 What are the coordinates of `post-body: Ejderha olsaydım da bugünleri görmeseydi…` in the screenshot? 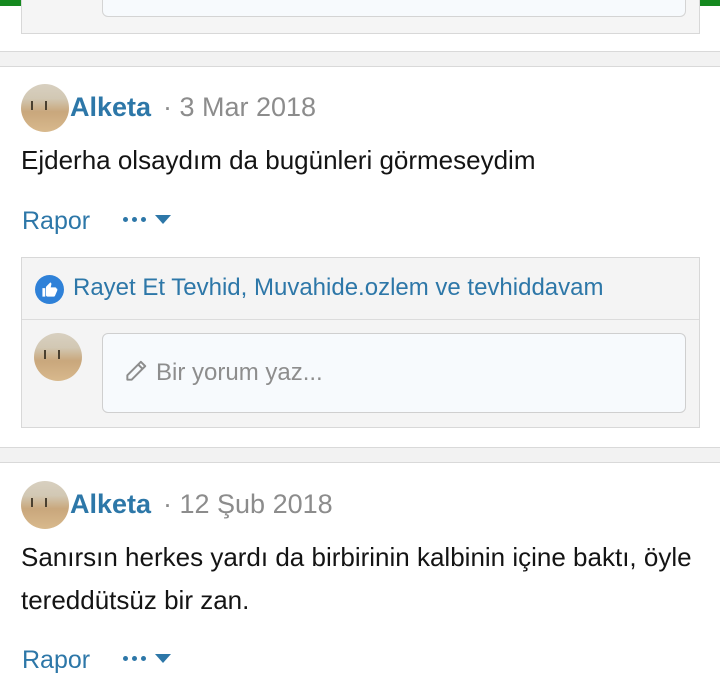 It's located at (278, 160).